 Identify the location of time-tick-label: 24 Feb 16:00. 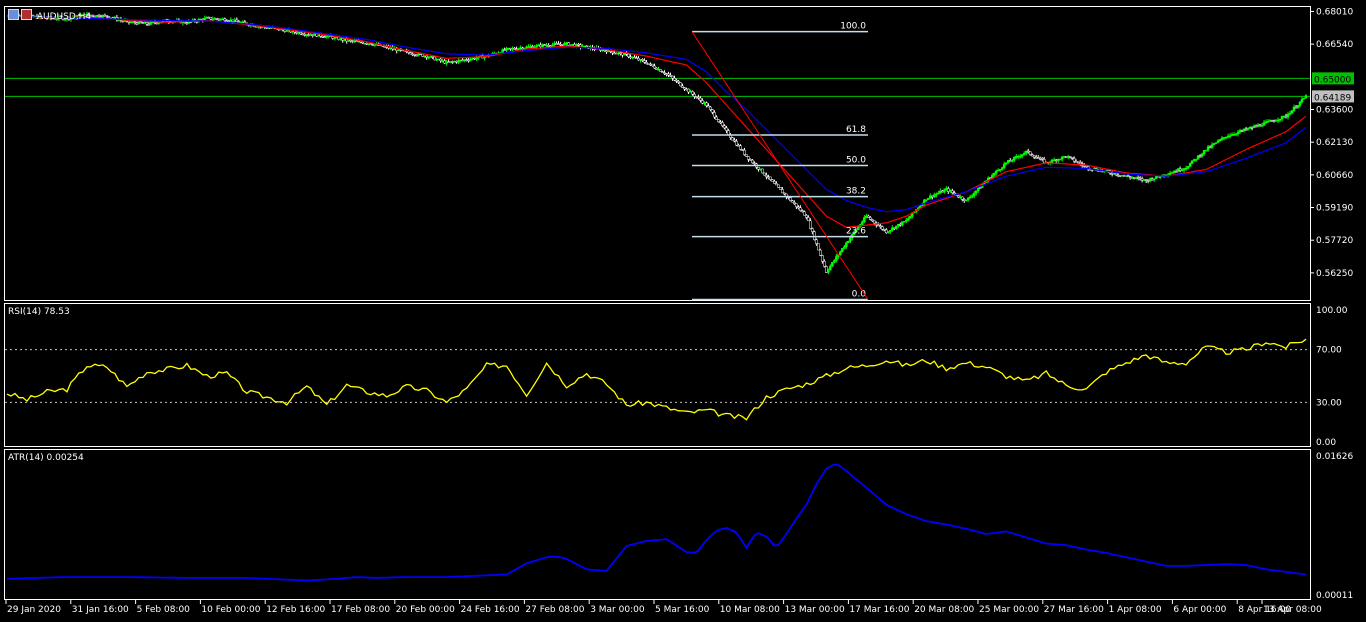
(490, 610).